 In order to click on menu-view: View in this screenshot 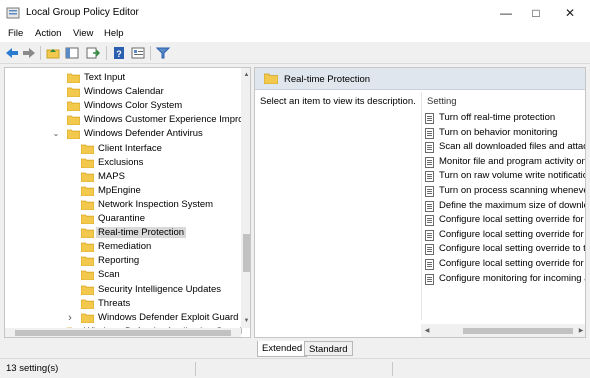, I will do `click(83, 33)`.